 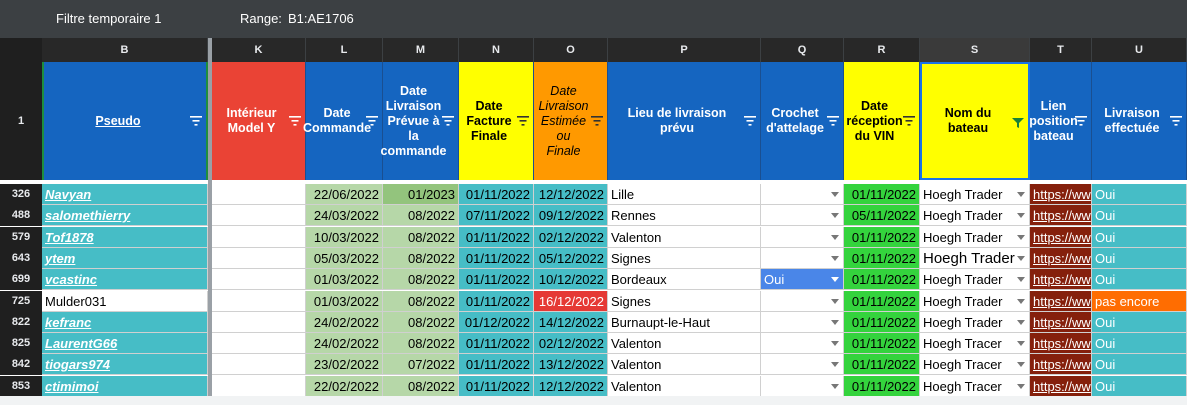 What do you see at coordinates (975, 364) in the screenshot?
I see `bateau-dropdown: Hoegh Tracer` at bounding box center [975, 364].